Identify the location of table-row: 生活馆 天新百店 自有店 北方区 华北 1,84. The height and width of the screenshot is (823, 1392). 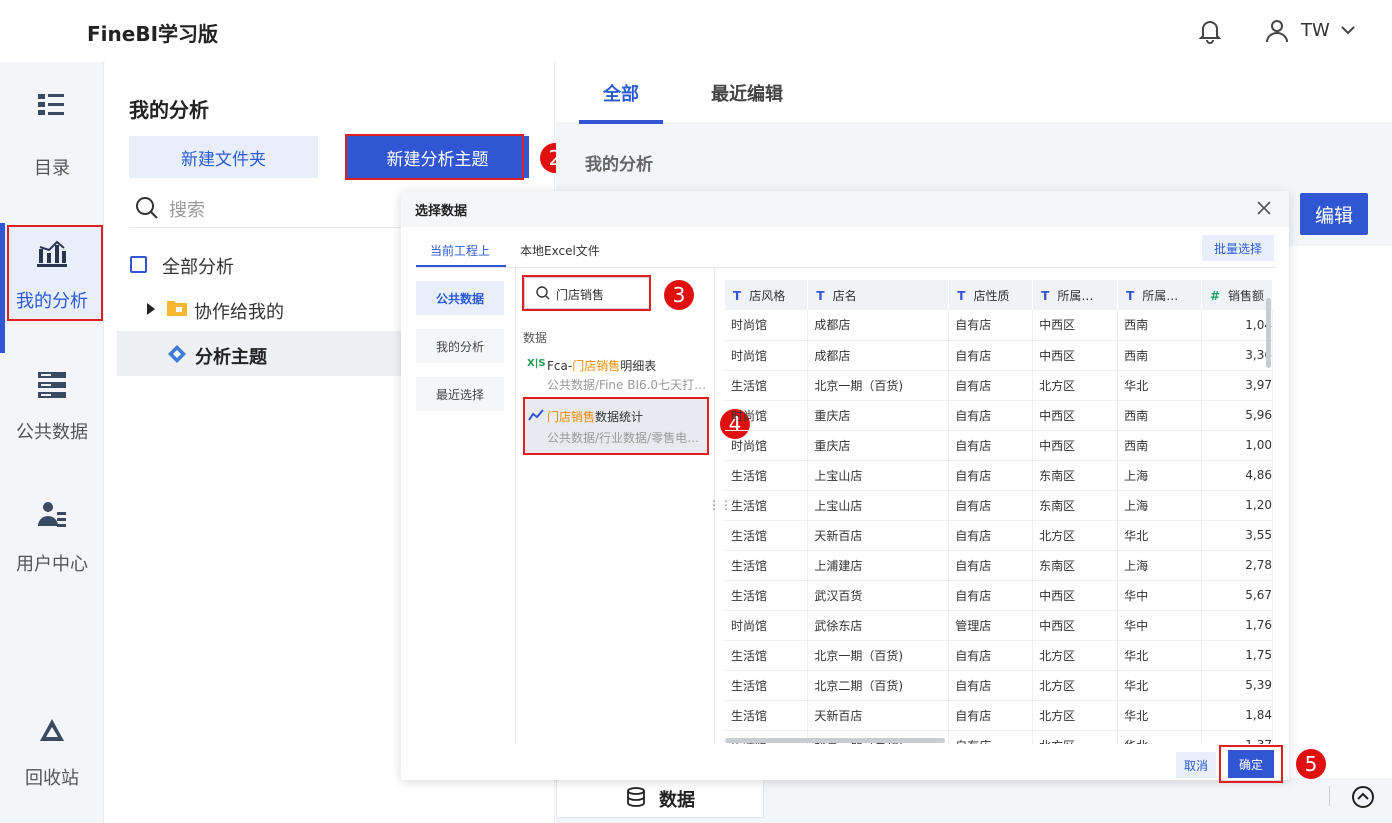
(999, 715).